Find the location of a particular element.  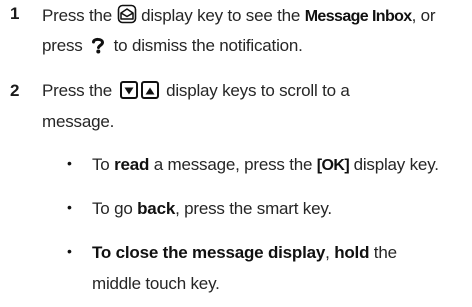

bullet-close: To close the message display, hold the is located at coordinates (244, 252).